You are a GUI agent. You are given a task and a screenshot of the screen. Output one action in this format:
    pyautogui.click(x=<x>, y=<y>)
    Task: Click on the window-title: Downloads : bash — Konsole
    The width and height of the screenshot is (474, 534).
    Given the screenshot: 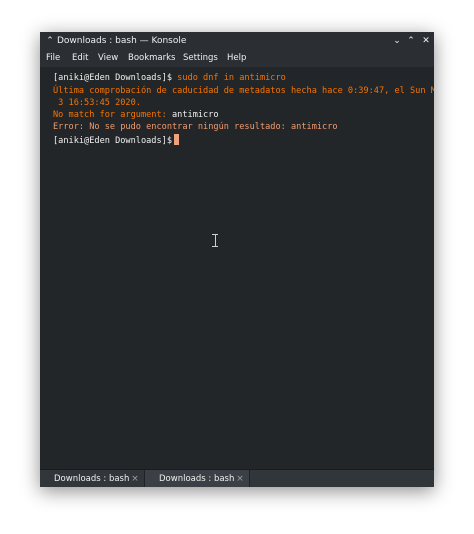 What is the action you would take?
    pyautogui.click(x=122, y=41)
    